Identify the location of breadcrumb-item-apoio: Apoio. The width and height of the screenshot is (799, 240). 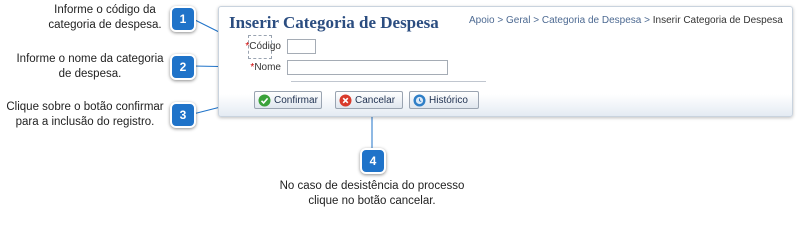
(482, 20).